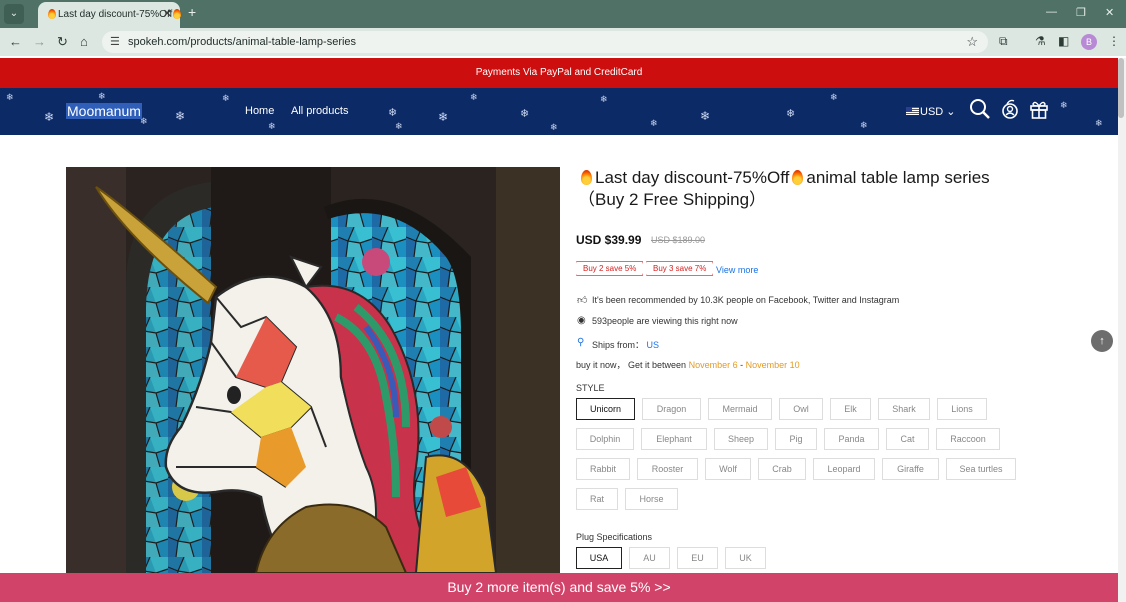  I want to click on style-option-panda: Panda, so click(851, 439).